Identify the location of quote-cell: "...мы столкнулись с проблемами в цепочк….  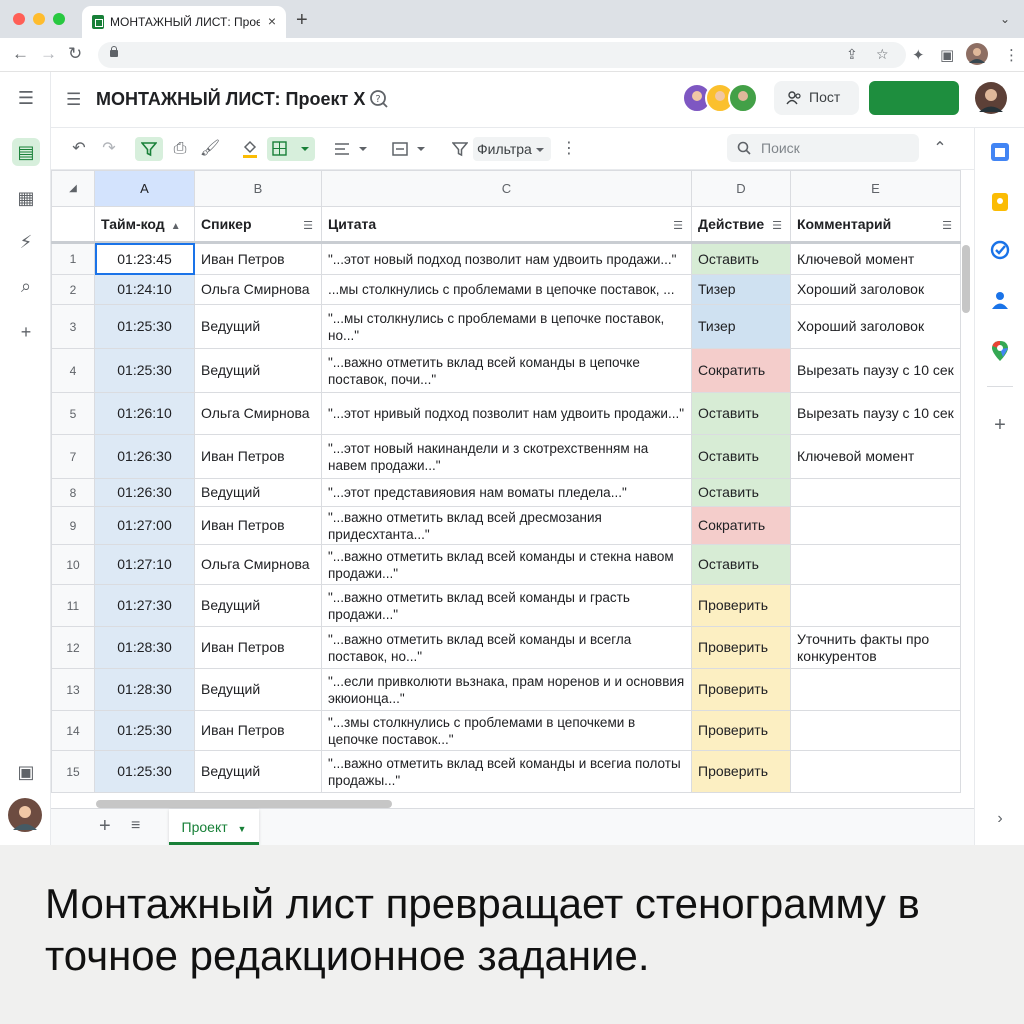
(506, 326).